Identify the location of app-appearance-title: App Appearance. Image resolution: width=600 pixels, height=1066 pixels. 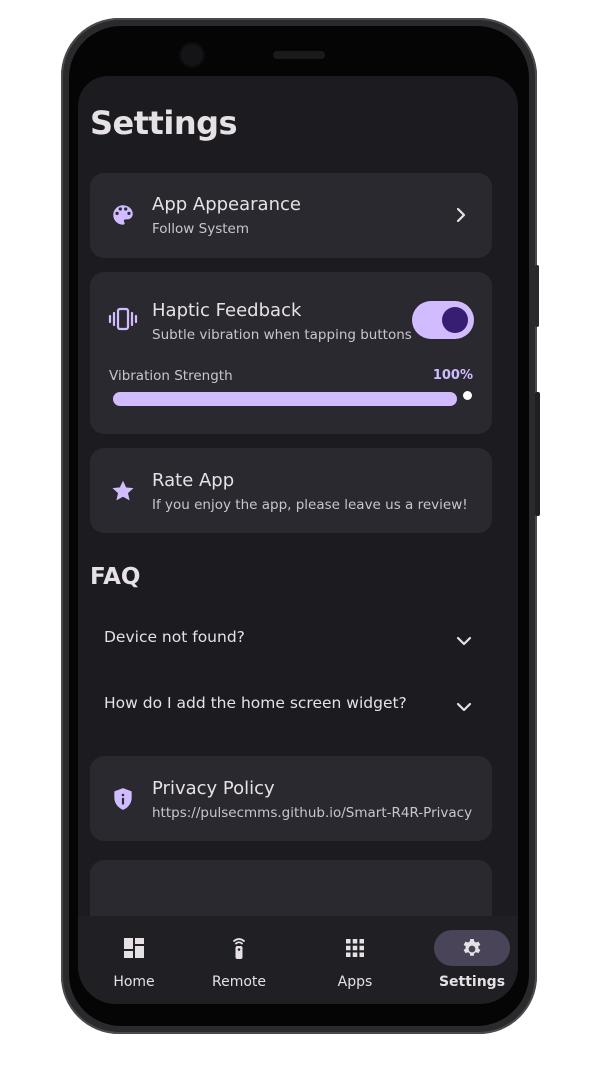
(226, 204).